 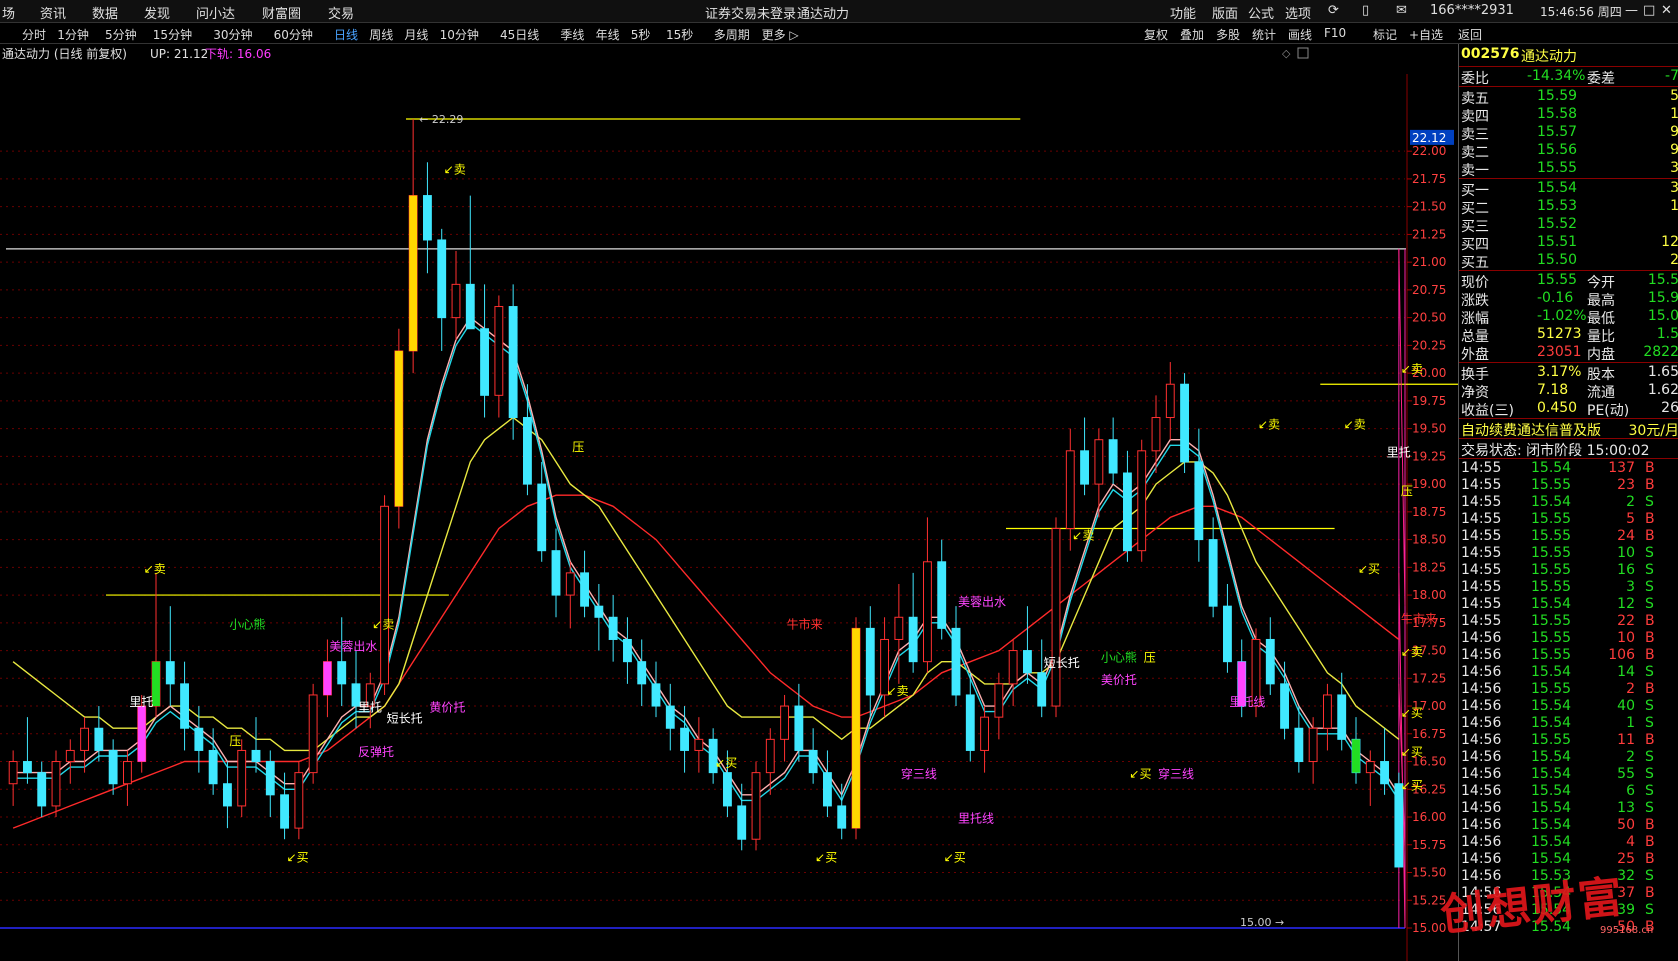 I want to click on price-tick-label: 20.75, so click(x=1429, y=290).